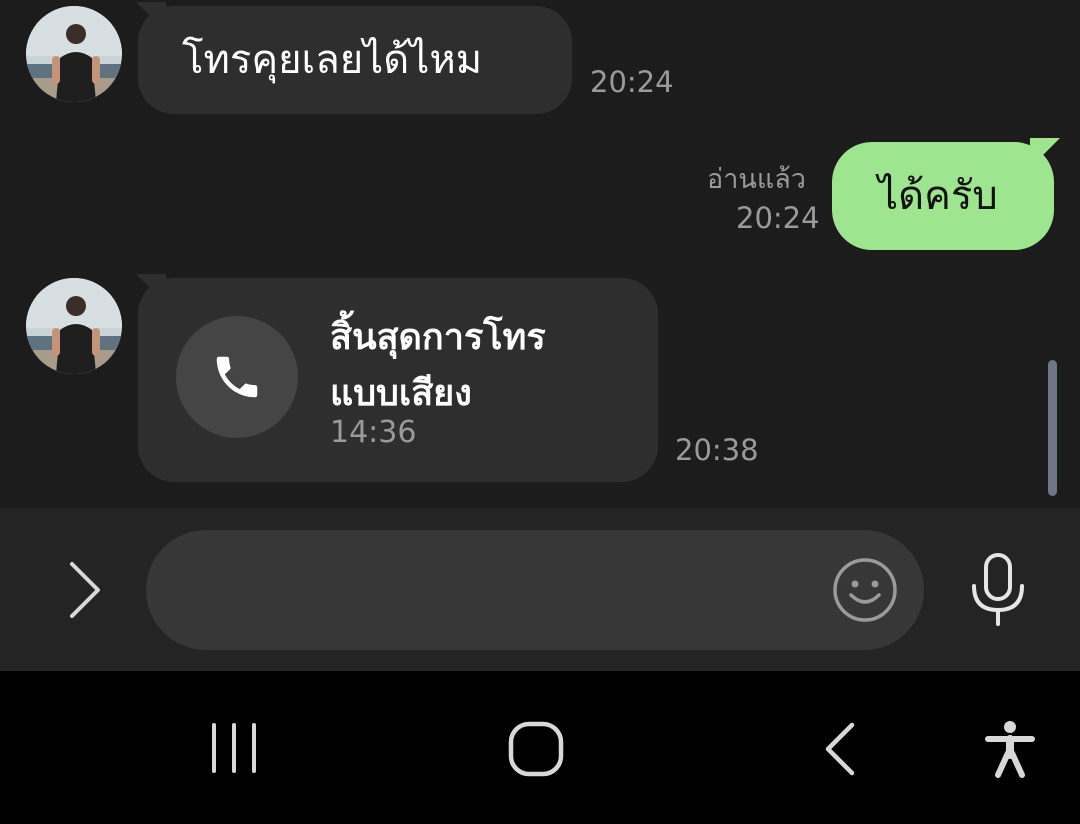 Image resolution: width=1080 pixels, height=824 pixels. Describe the element at coordinates (756, 179) in the screenshot. I see `read-receipt: อ่านแล้ว` at that location.